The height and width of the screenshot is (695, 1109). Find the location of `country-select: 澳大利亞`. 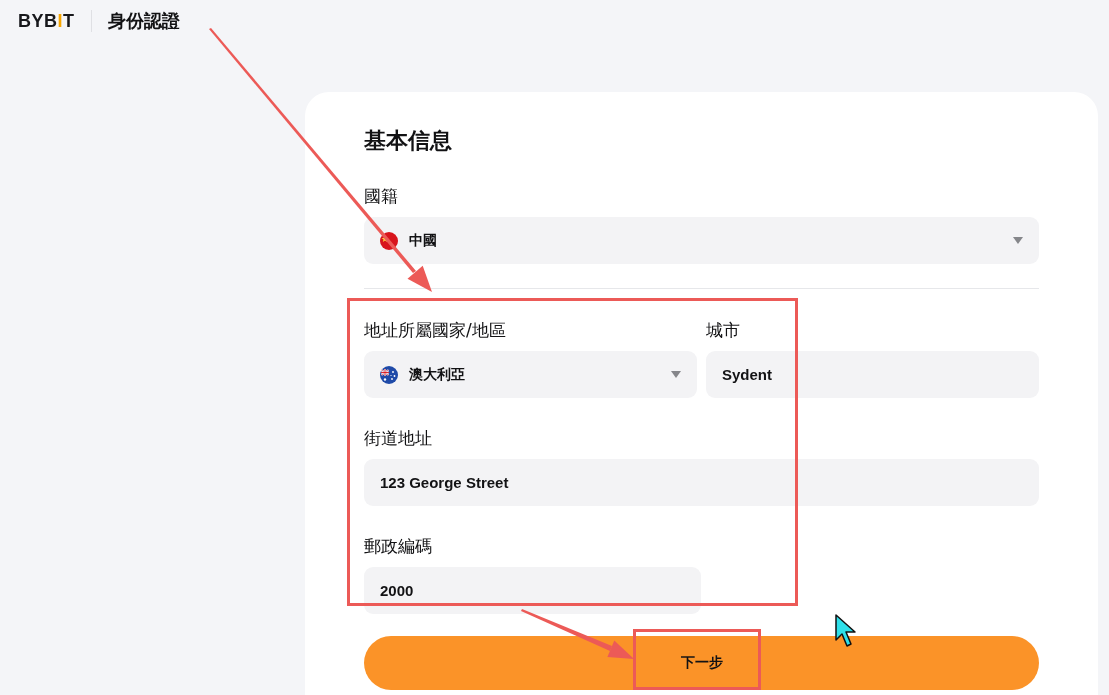

country-select: 澳大利亞 is located at coordinates (530, 374).